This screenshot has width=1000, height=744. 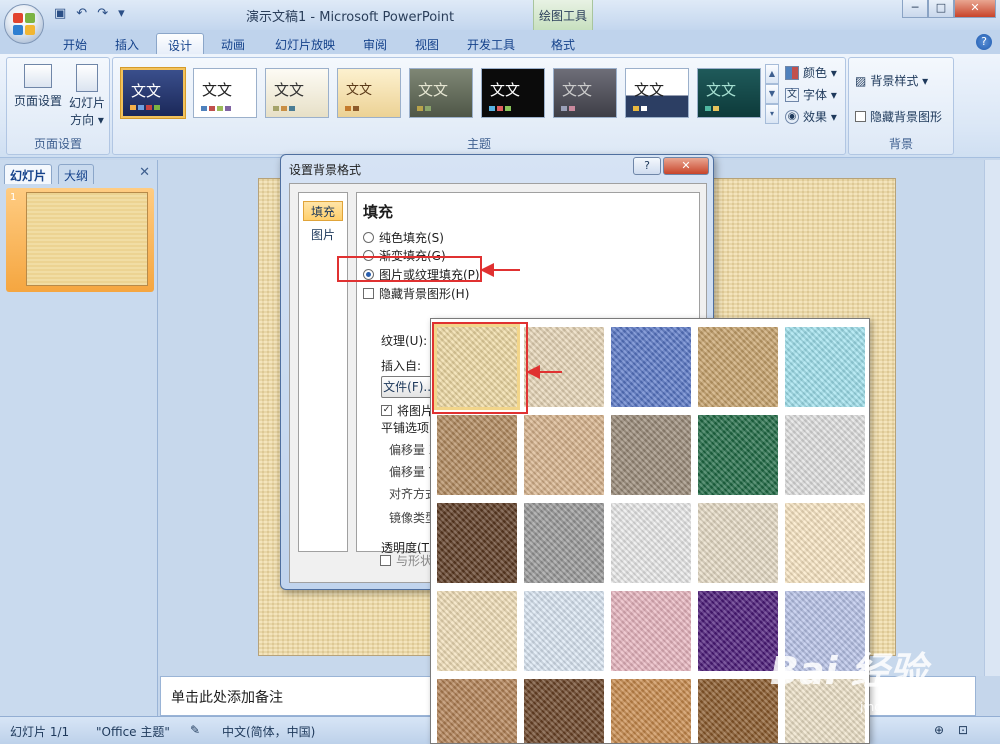 I want to click on slide-thumbnail-item: 1, so click(x=80, y=240).